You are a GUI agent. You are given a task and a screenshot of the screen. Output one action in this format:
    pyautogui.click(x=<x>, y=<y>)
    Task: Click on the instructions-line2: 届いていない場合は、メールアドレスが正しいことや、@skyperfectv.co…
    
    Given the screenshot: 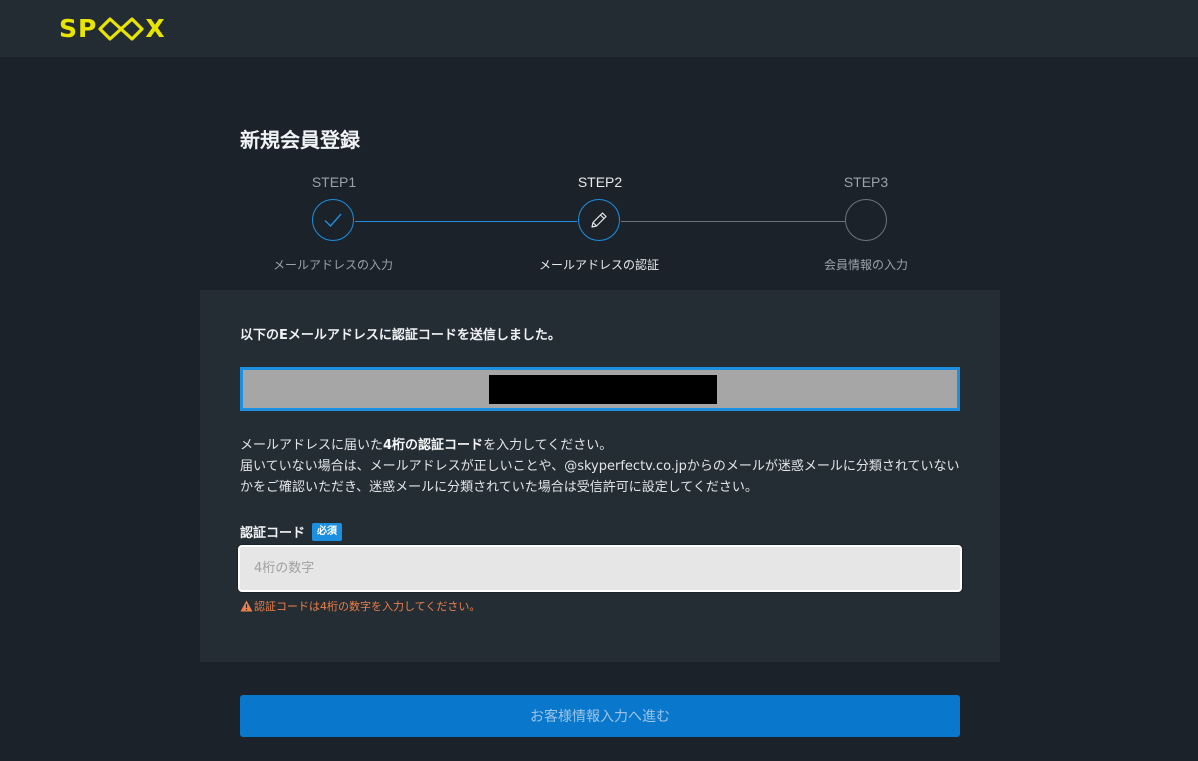 What is the action you would take?
    pyautogui.click(x=600, y=477)
    